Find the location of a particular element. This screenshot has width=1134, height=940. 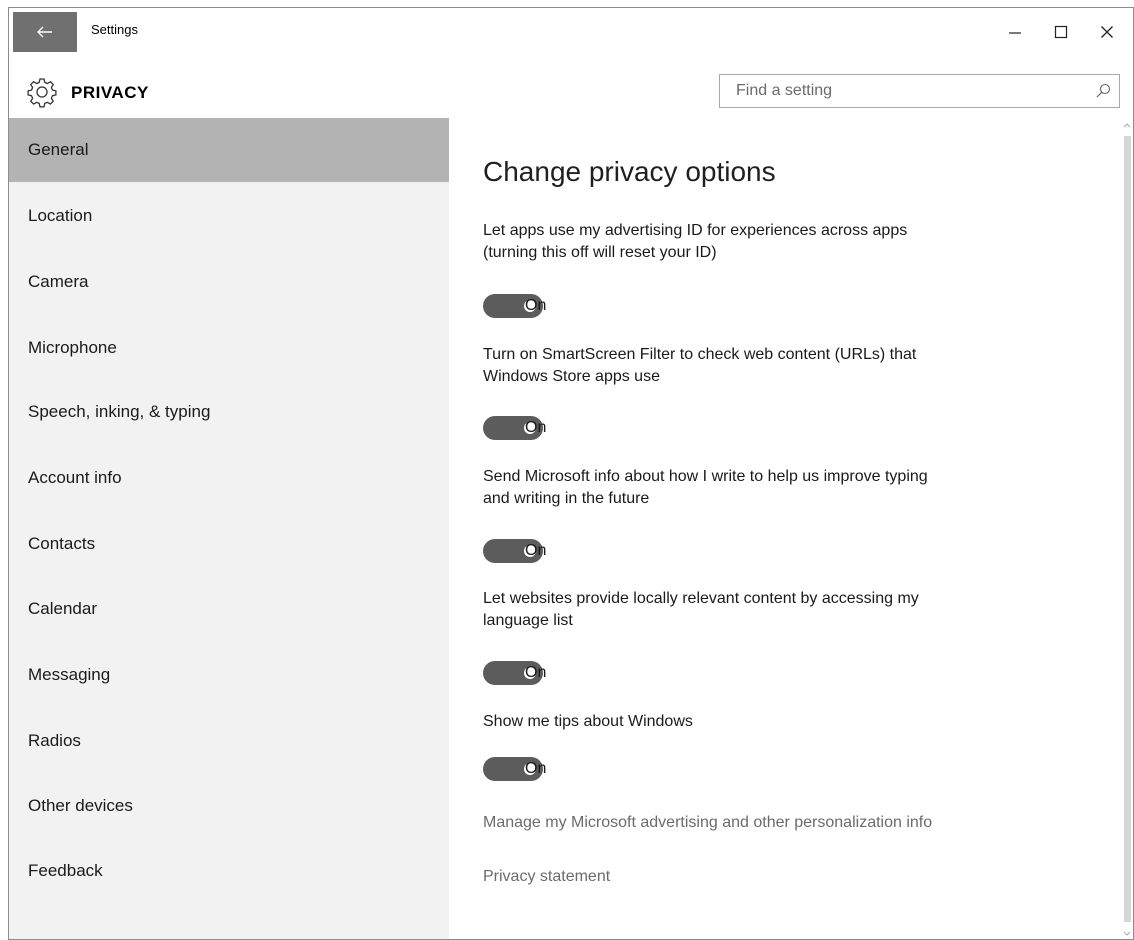

setting-label: Show me tips about Windows is located at coordinates (783, 722).